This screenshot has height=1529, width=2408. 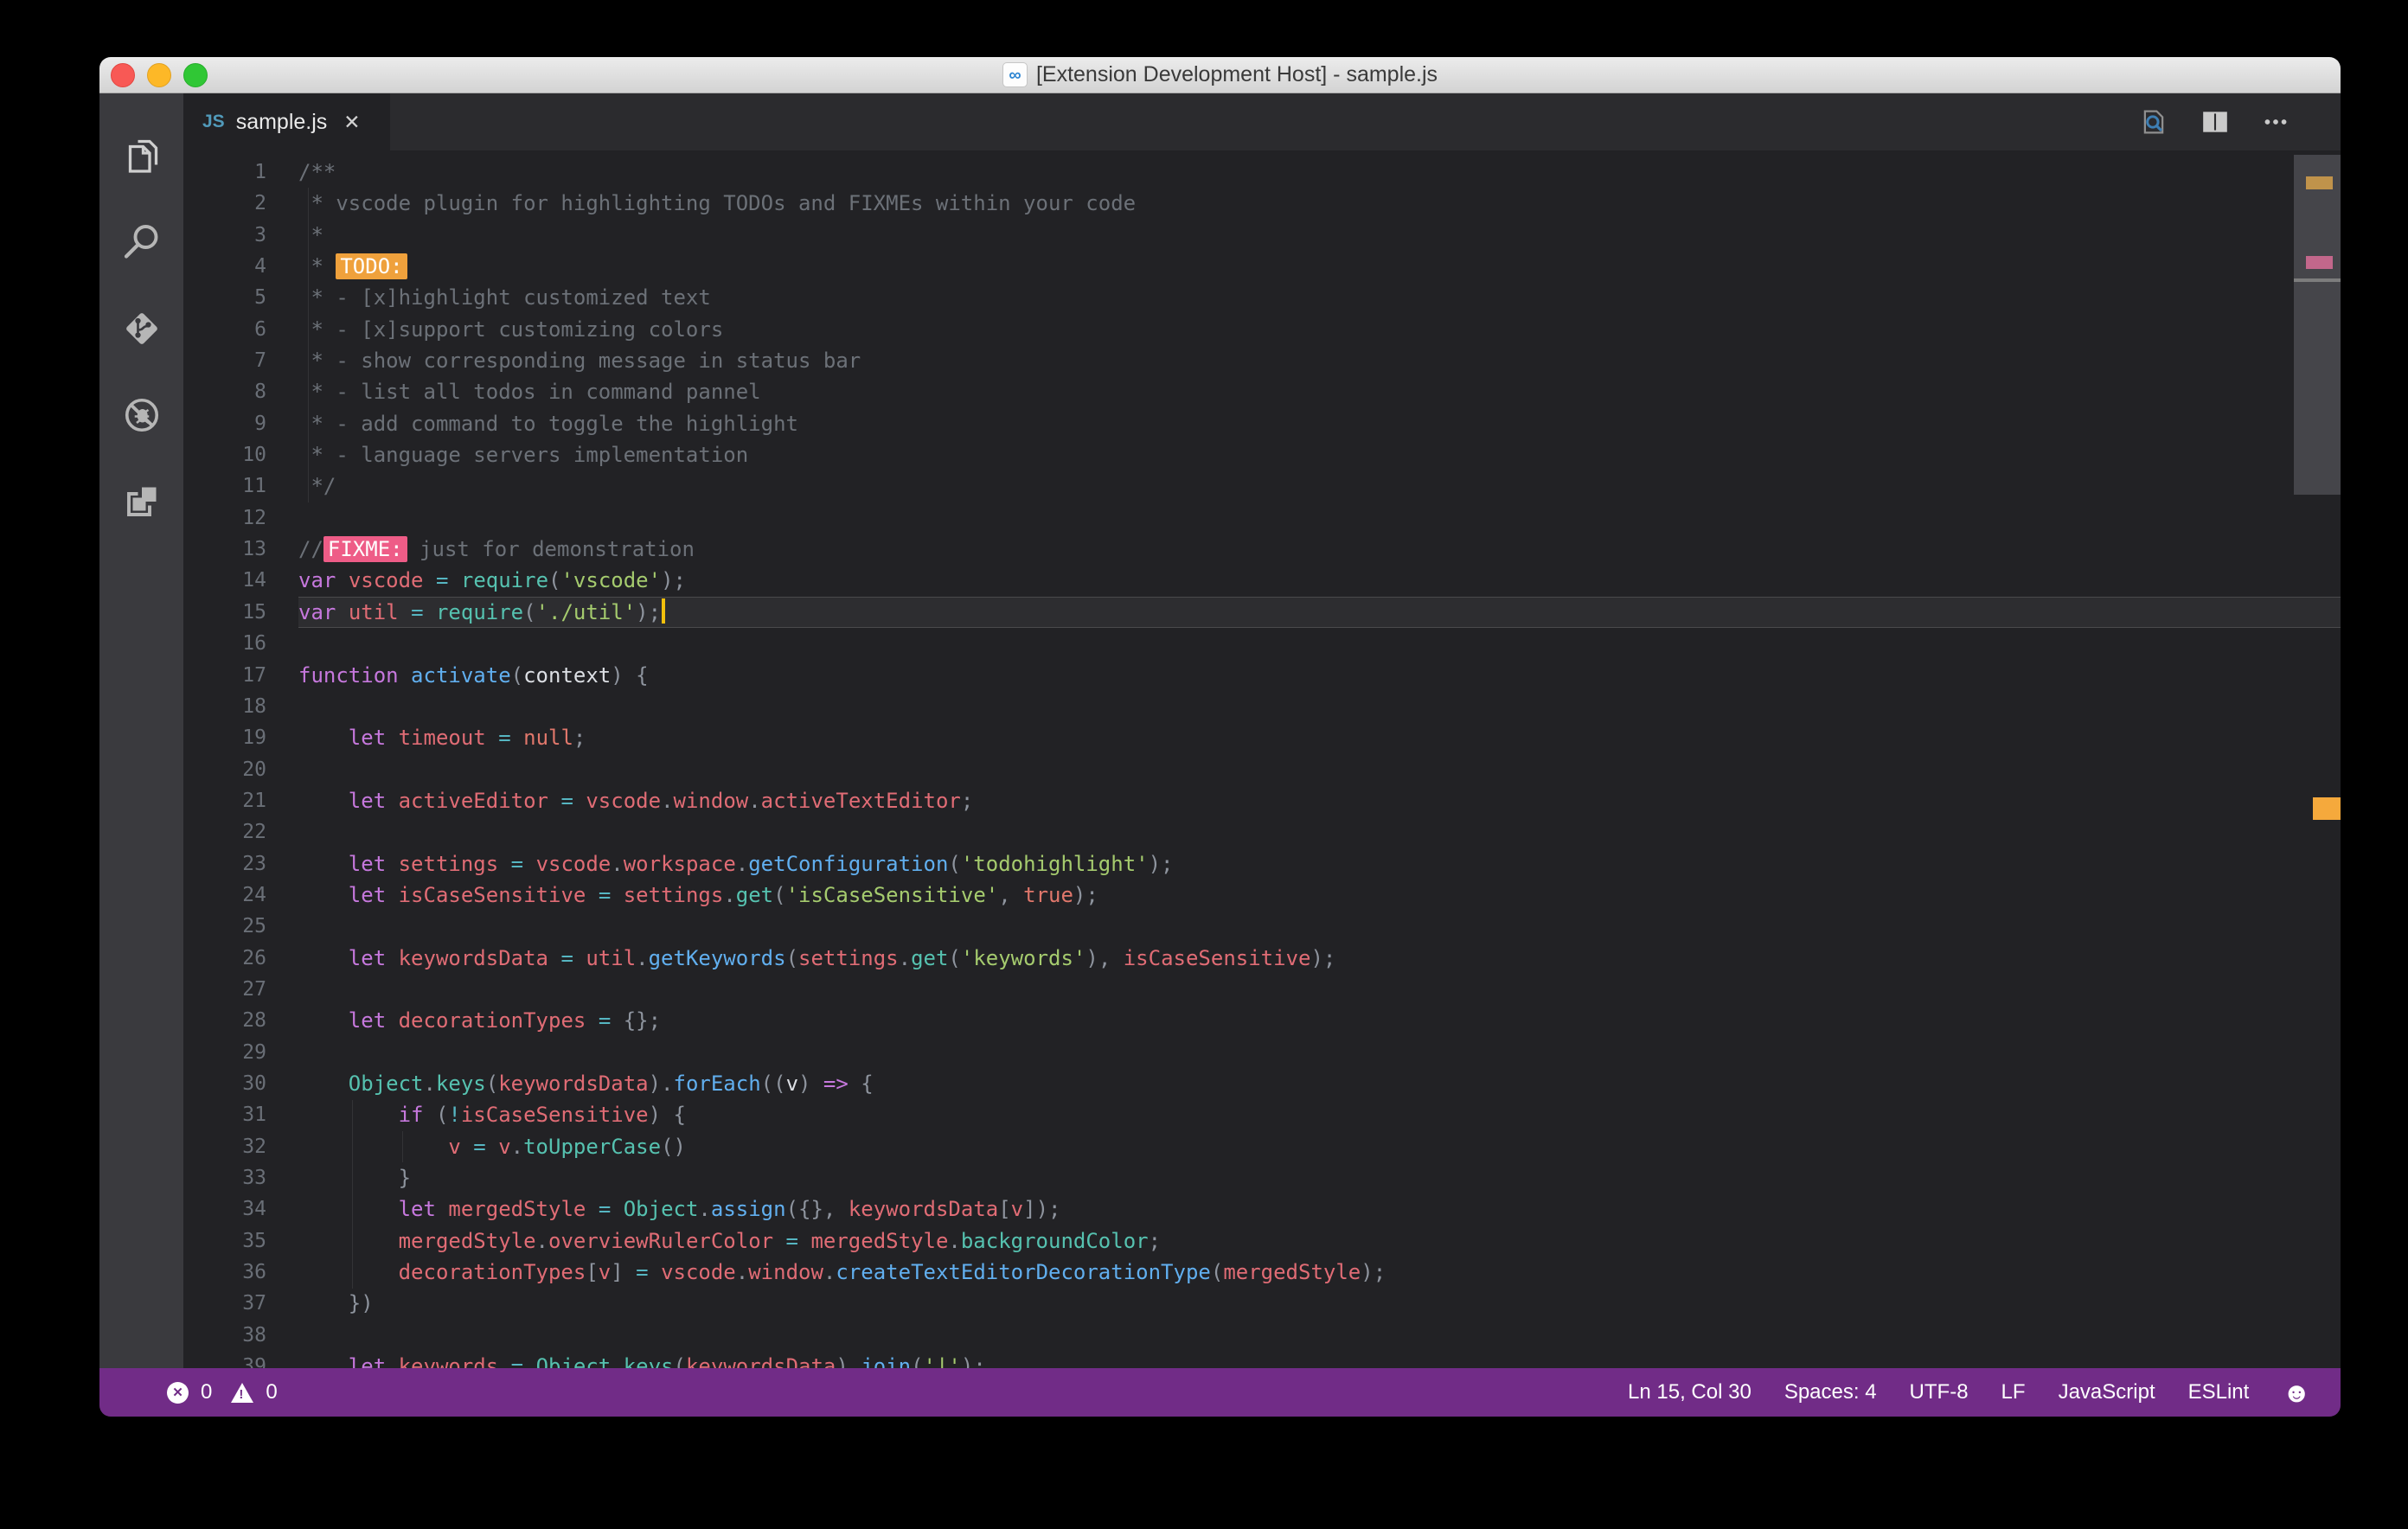 What do you see at coordinates (1262, 1304) in the screenshot?
I see `code-line: 37 })` at bounding box center [1262, 1304].